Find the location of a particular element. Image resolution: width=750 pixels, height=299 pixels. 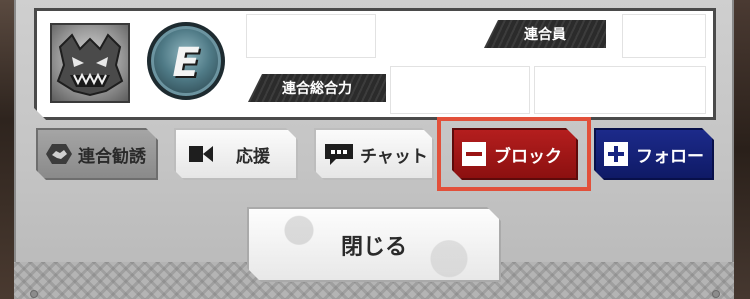

speech-bubble-icon is located at coordinates (339, 154).